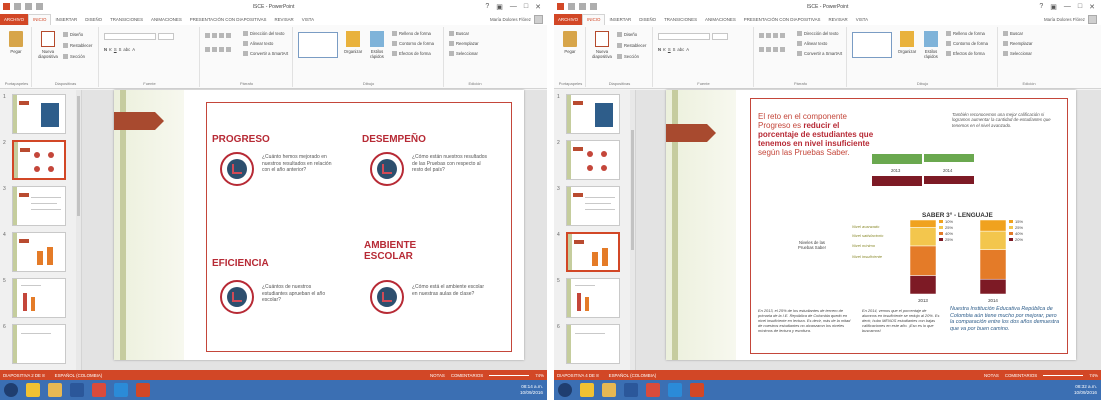 This screenshot has width=1101, height=400. What do you see at coordinates (991, 375) in the screenshot?
I see `notes-button: NOTAS` at bounding box center [991, 375].